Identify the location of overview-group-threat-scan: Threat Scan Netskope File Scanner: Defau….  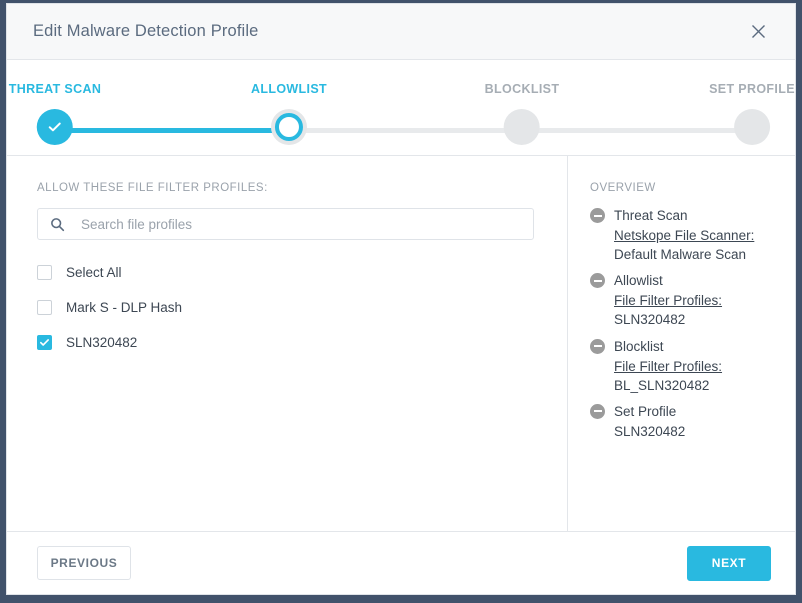
(683, 236).